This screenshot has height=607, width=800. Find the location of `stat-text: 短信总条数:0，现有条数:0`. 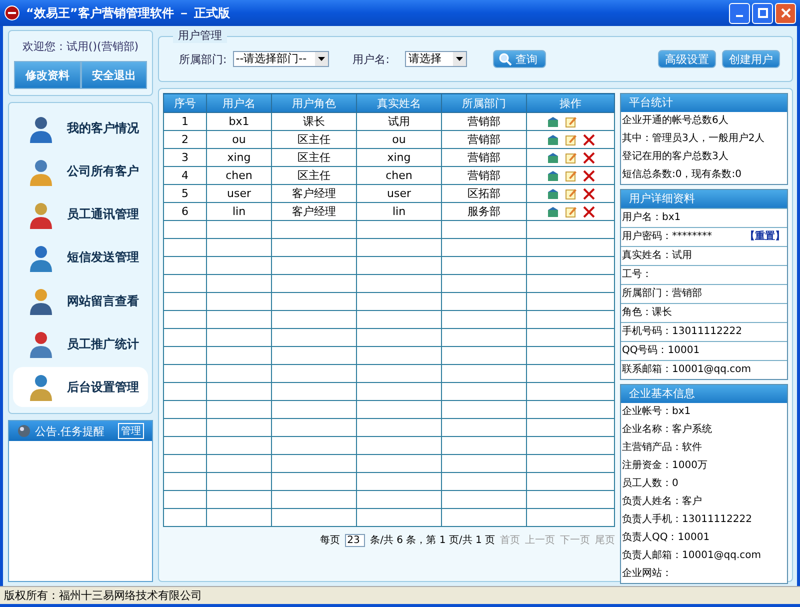

stat-text: 短信总条数:0，现有条数:0 is located at coordinates (681, 175).